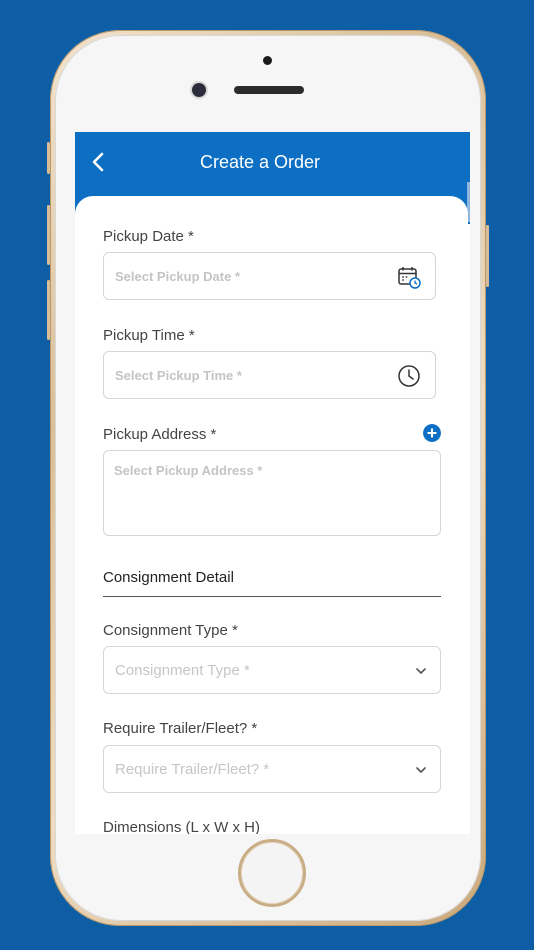 This screenshot has width=534, height=950. Describe the element at coordinates (178, 375) in the screenshot. I see `pickup-time-placeholder: Select Pickup Time *` at that location.